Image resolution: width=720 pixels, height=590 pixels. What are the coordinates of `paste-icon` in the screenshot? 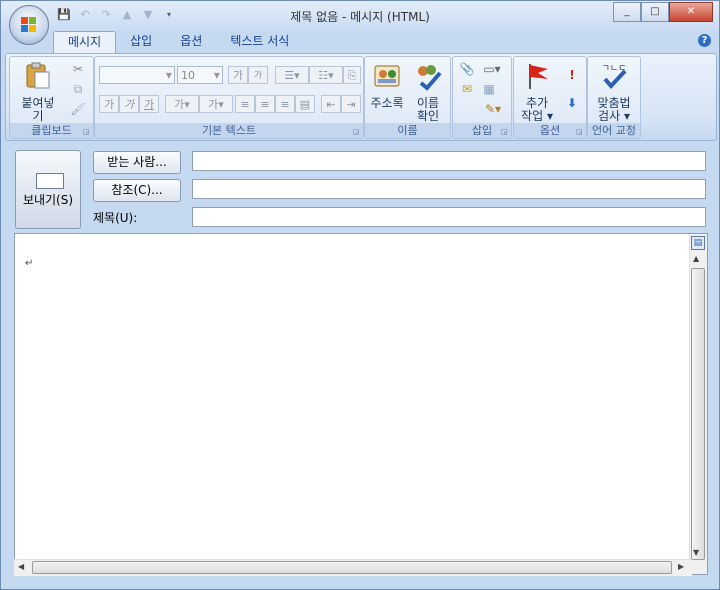 It's located at (38, 75).